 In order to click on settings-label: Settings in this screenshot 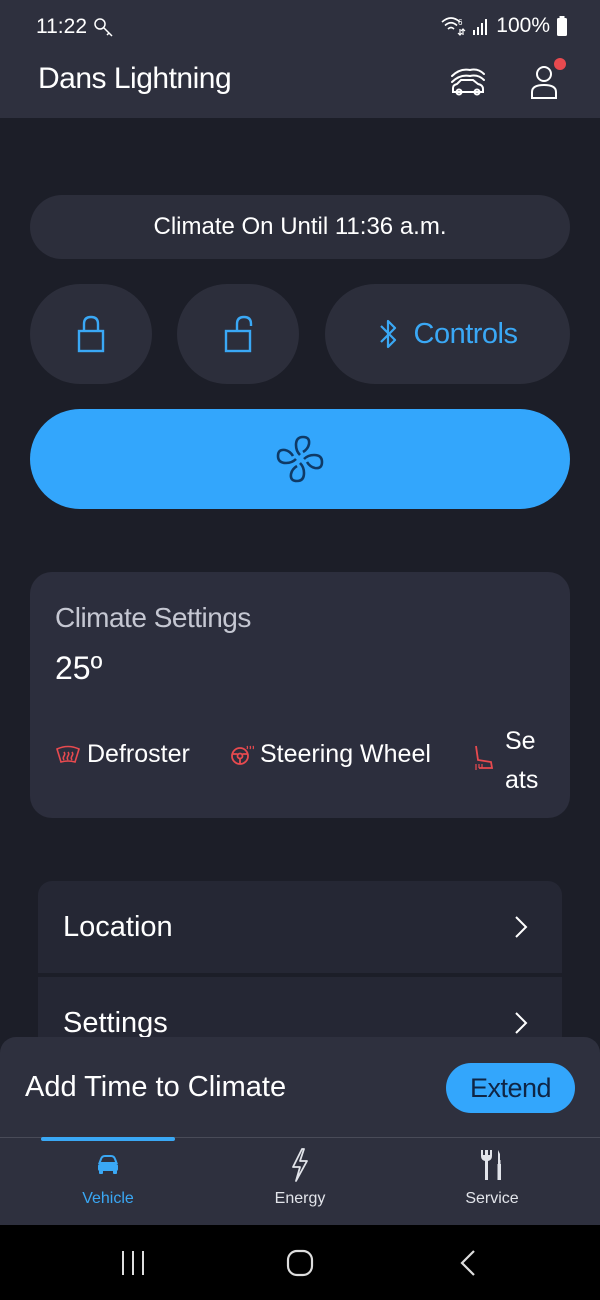, I will do `click(115, 1022)`.